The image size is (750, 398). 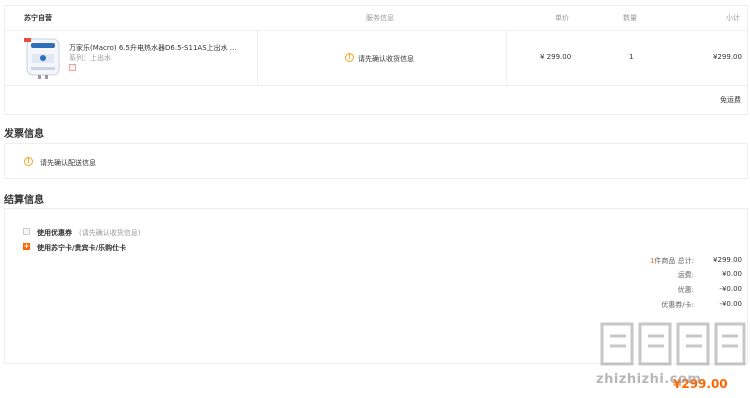 I want to click on product-series: 系列：上出水, so click(x=90, y=58).